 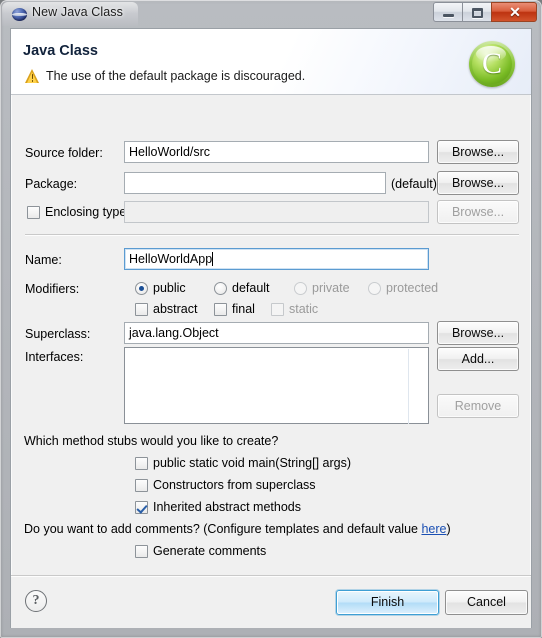 What do you see at coordinates (252, 463) in the screenshot?
I see `stub-label-main: public static void main(String[] args)` at bounding box center [252, 463].